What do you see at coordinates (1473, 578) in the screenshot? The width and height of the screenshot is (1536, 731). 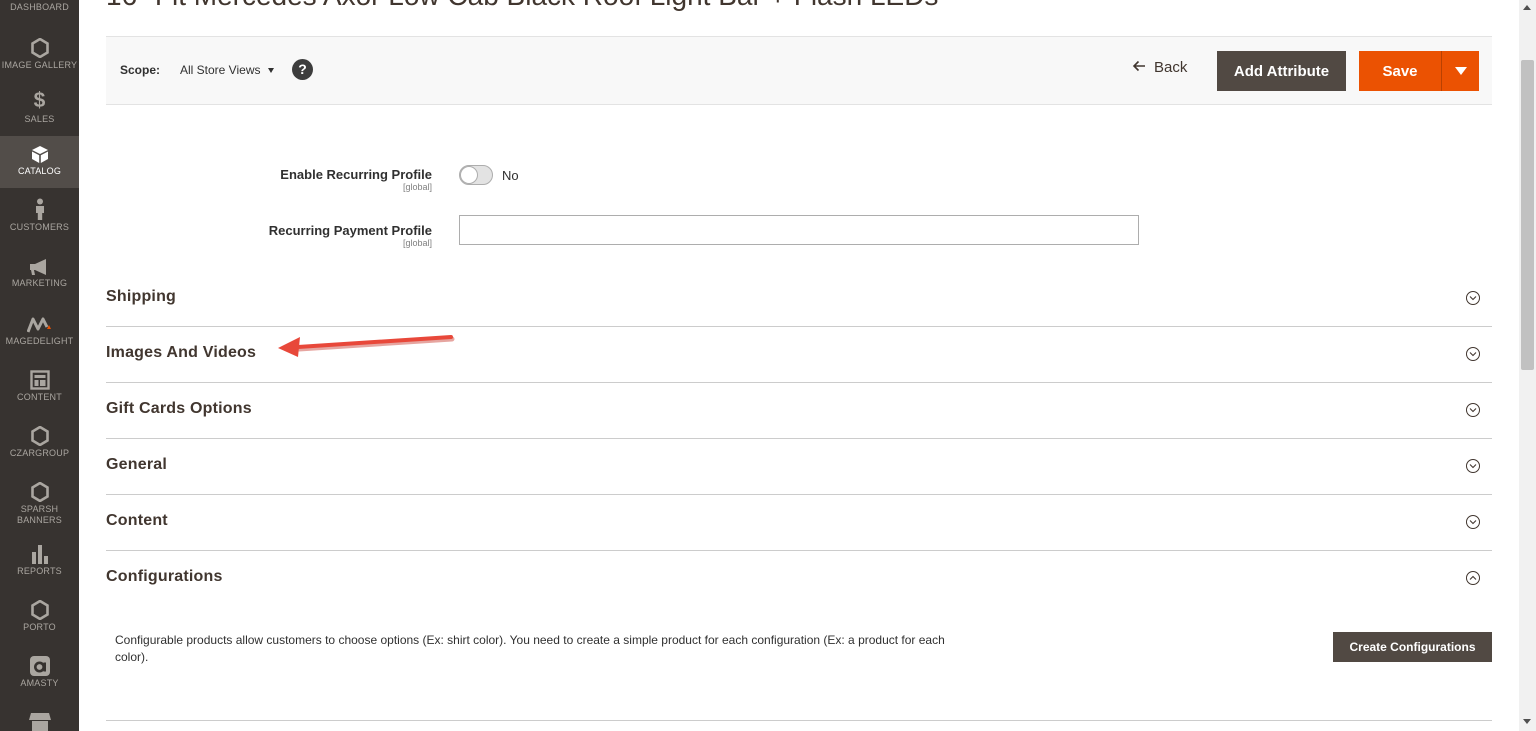 I see `chevron-up-icon` at bounding box center [1473, 578].